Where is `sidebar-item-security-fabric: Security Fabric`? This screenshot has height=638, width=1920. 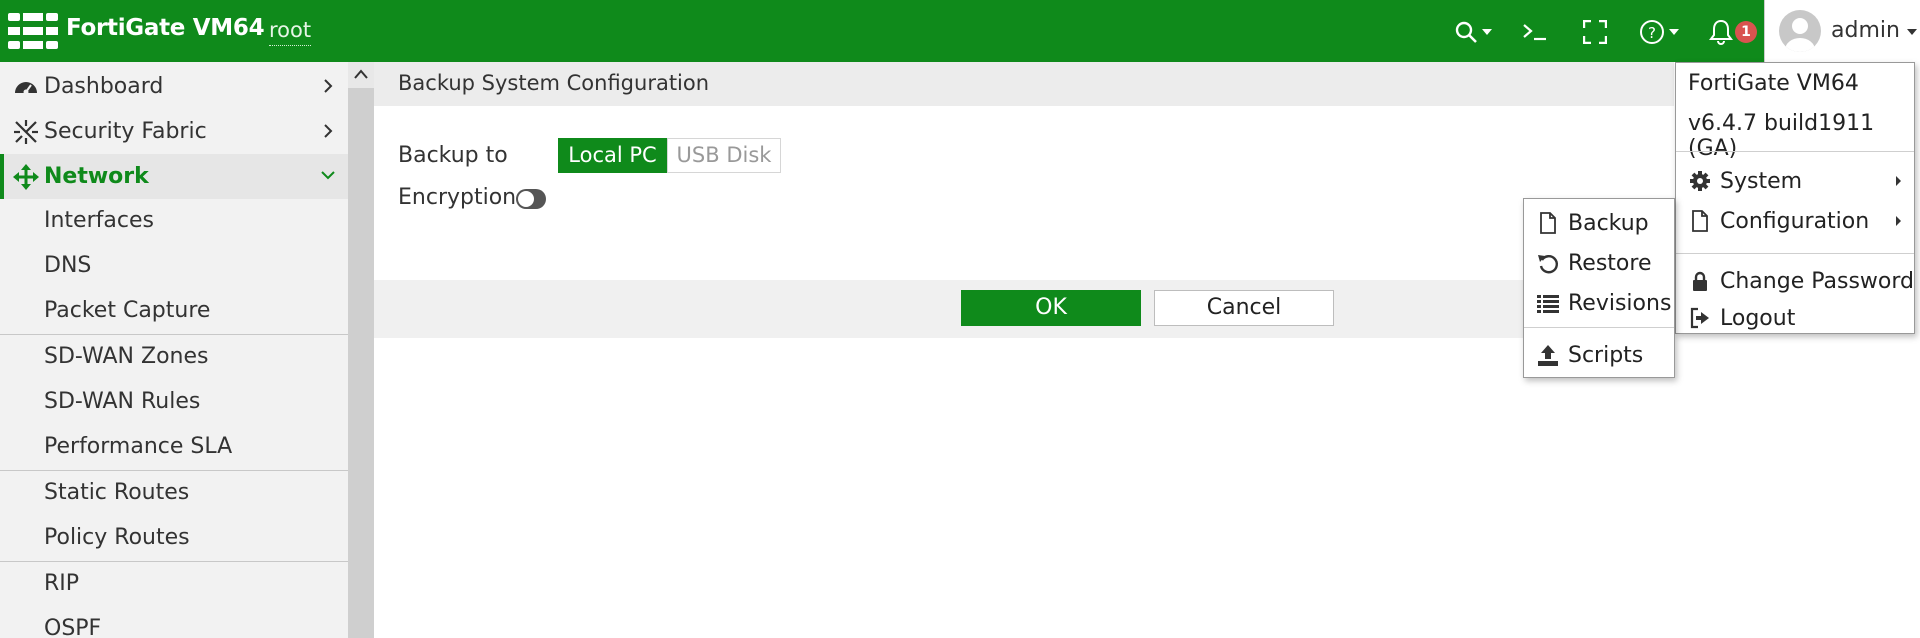 sidebar-item-security-fabric: Security Fabric is located at coordinates (174, 131).